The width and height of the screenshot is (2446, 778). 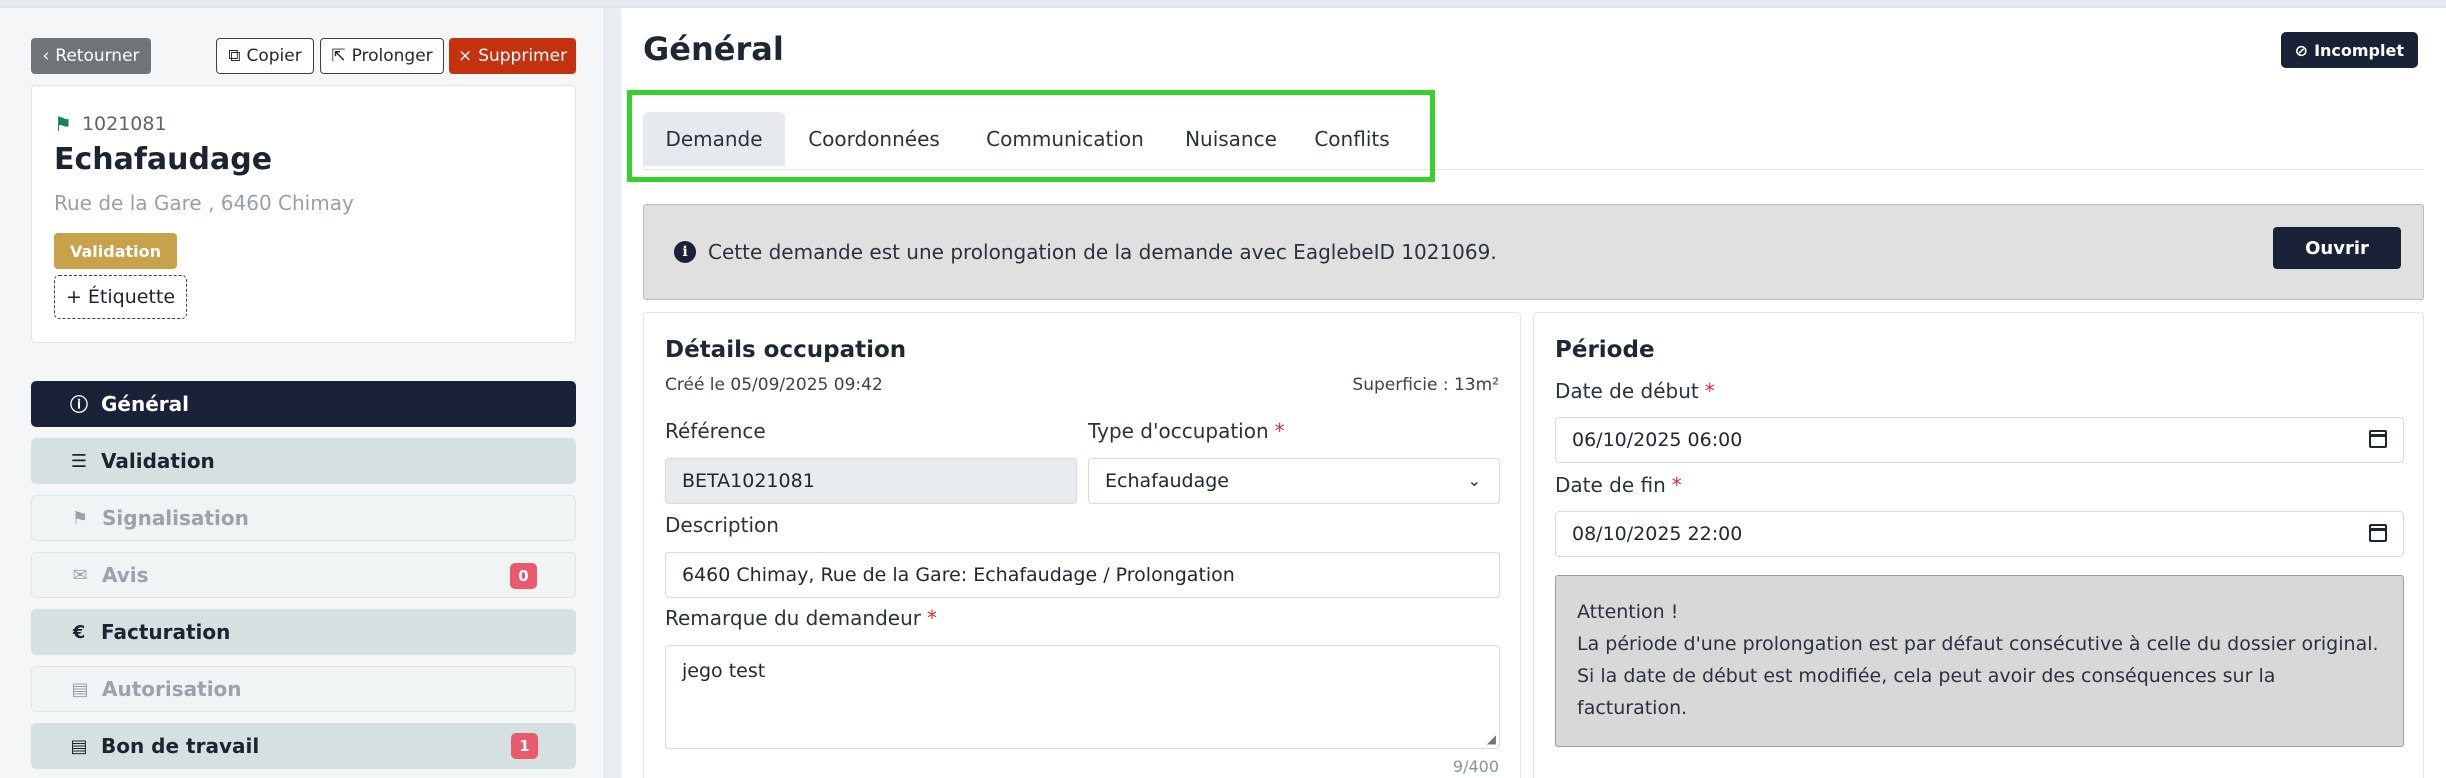 I want to click on record-id-row: ⚑ 1021081, so click(x=110, y=124).